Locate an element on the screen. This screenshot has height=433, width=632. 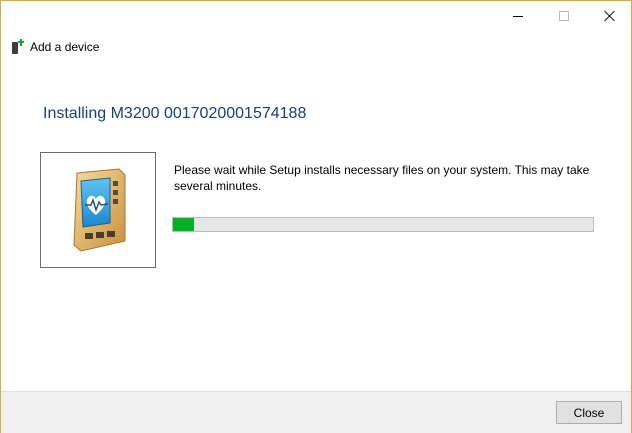
medical-device-icon is located at coordinates (99, 210).